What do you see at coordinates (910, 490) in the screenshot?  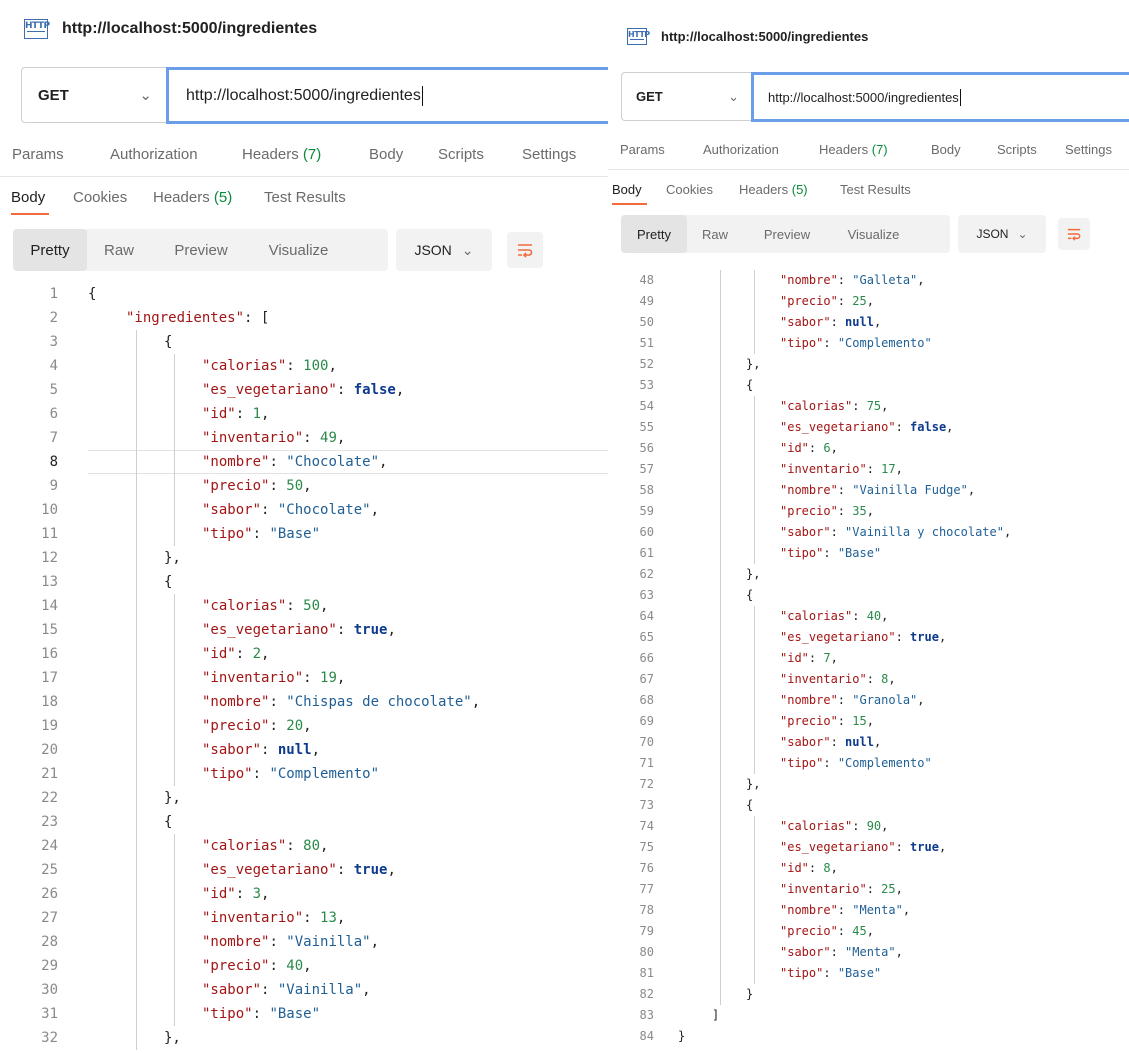 I see `json-string: "Vainilla Fudge"` at bounding box center [910, 490].